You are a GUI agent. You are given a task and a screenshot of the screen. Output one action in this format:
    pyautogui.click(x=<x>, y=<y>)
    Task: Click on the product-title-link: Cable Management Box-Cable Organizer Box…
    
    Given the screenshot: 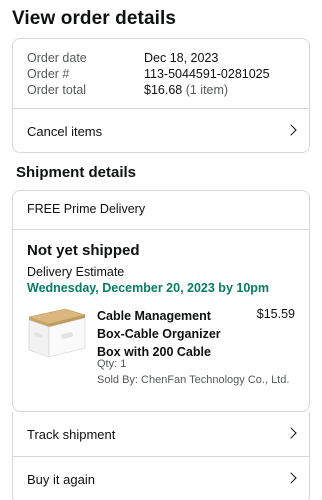 What is the action you would take?
    pyautogui.click(x=167, y=334)
    